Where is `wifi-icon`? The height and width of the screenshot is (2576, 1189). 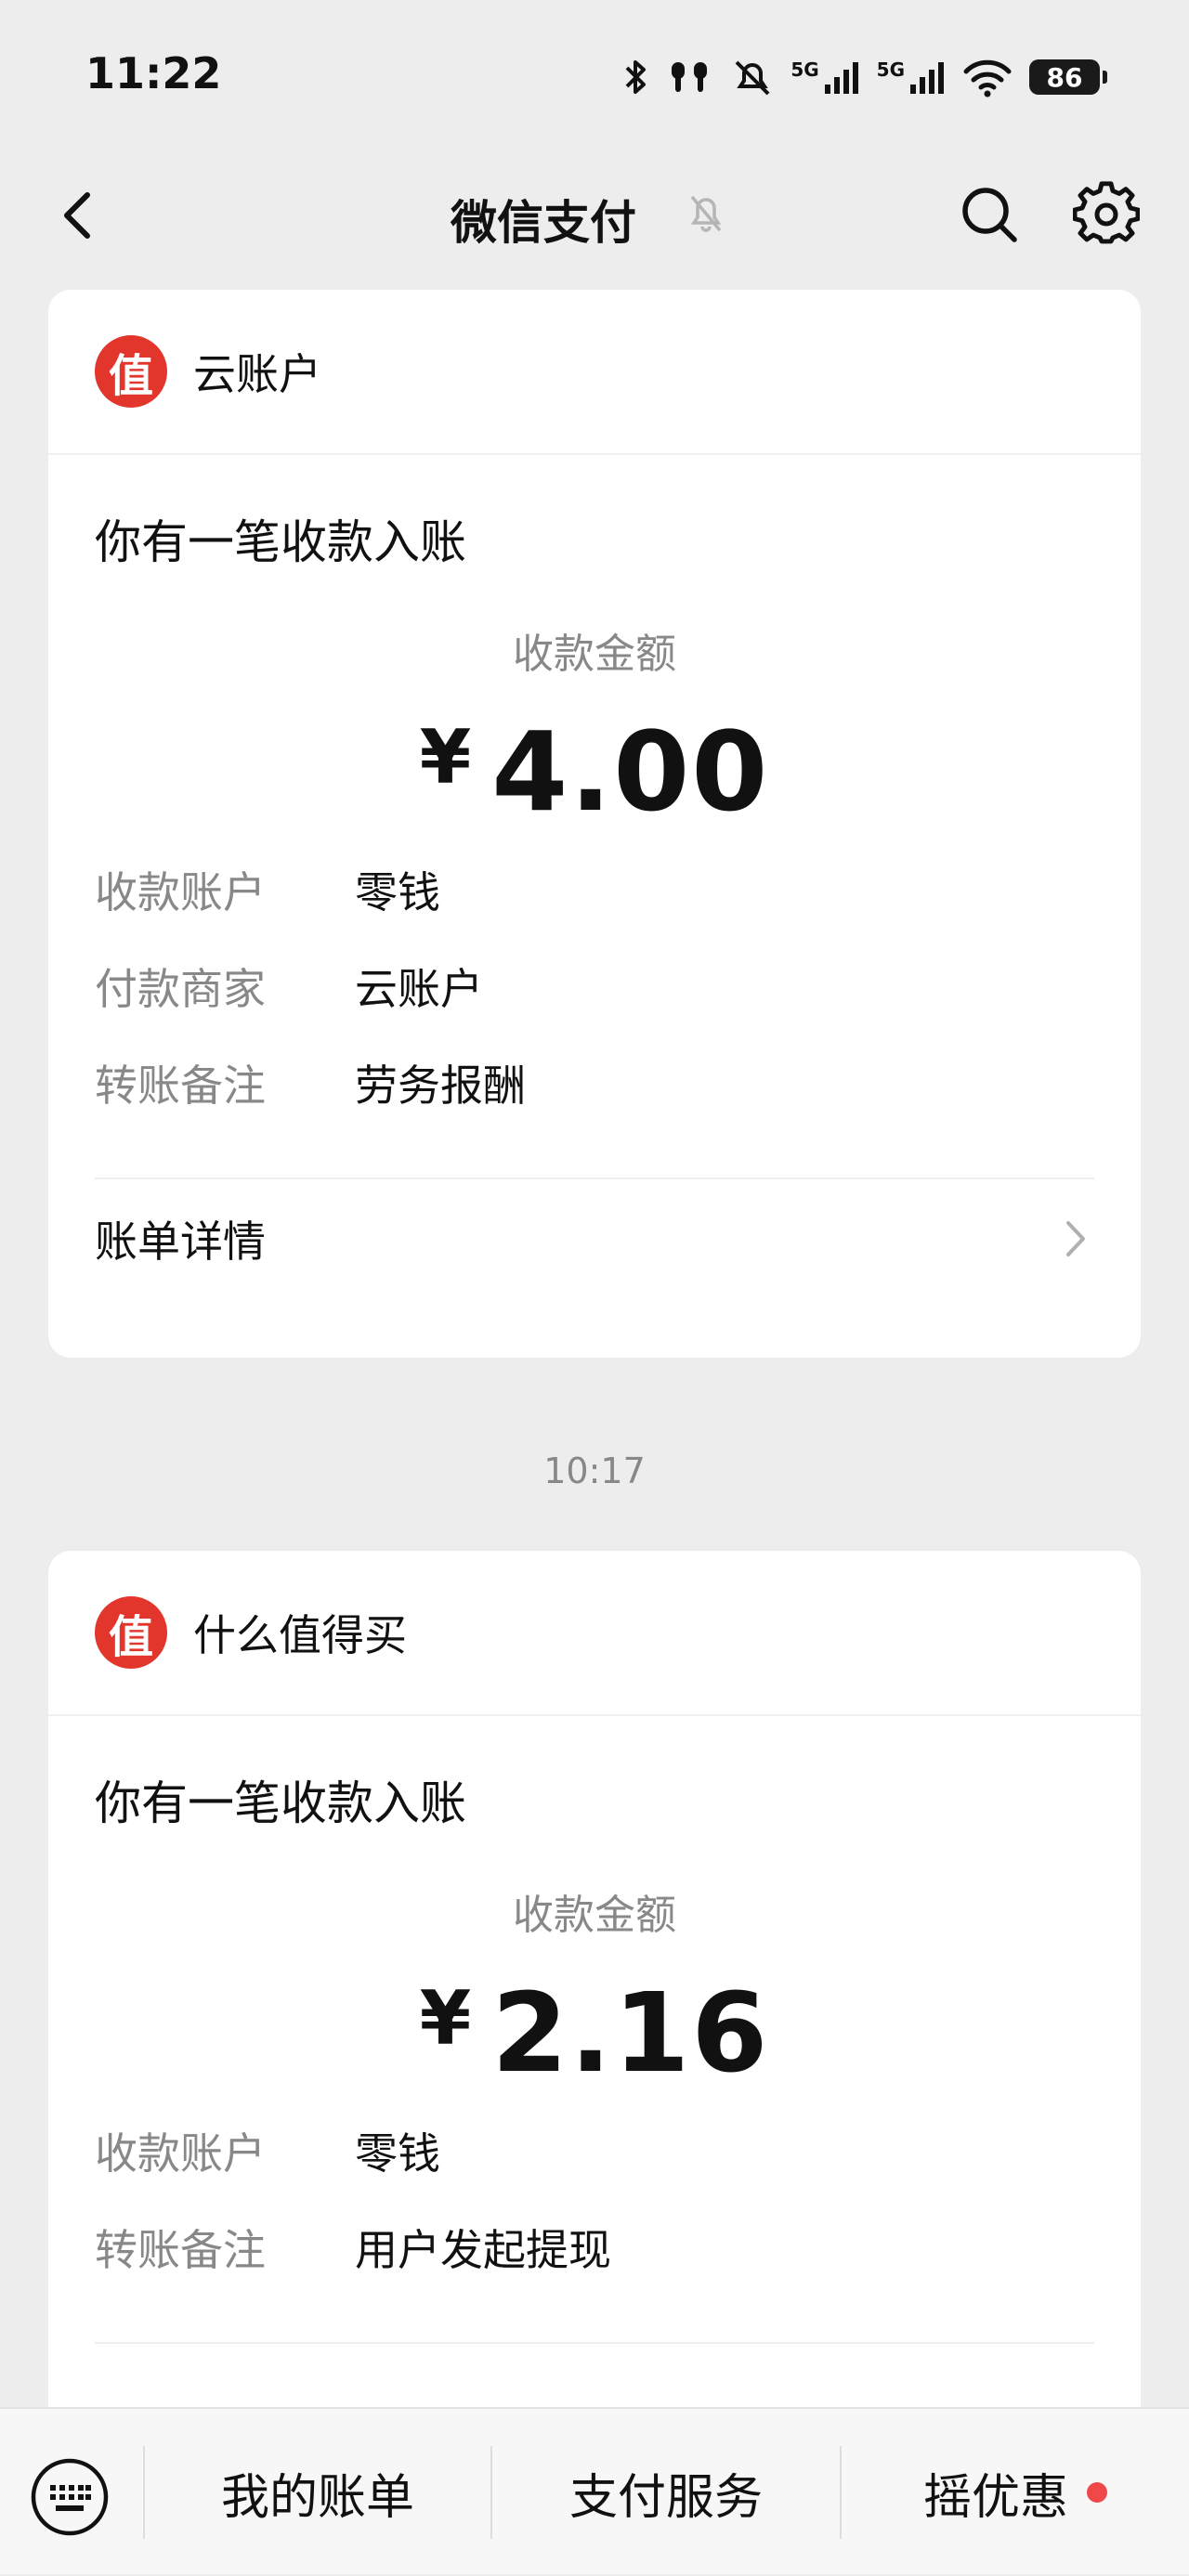
wifi-icon is located at coordinates (988, 78).